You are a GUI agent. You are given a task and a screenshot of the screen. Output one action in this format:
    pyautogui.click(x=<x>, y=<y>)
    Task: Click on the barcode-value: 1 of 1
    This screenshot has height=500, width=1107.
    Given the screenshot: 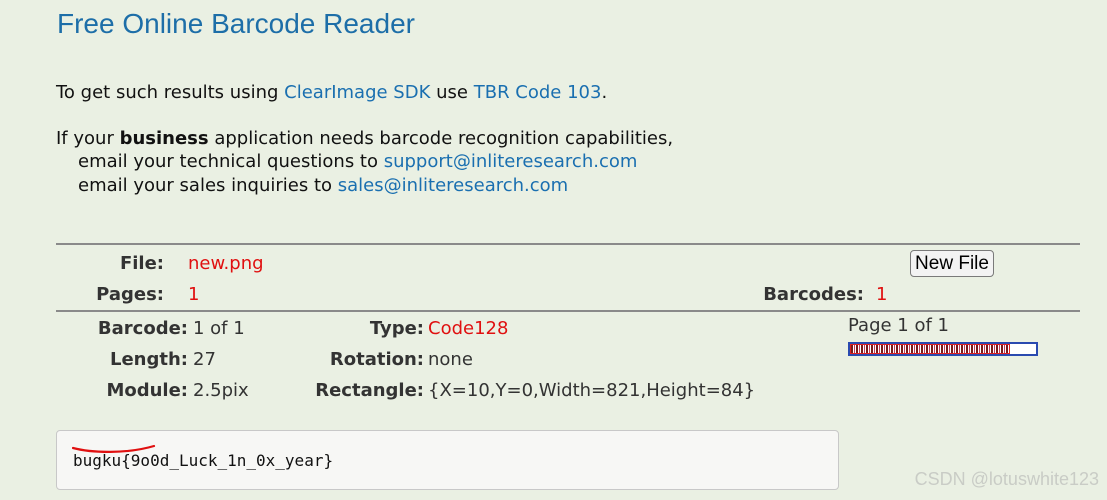 What is the action you would take?
    pyautogui.click(x=219, y=328)
    